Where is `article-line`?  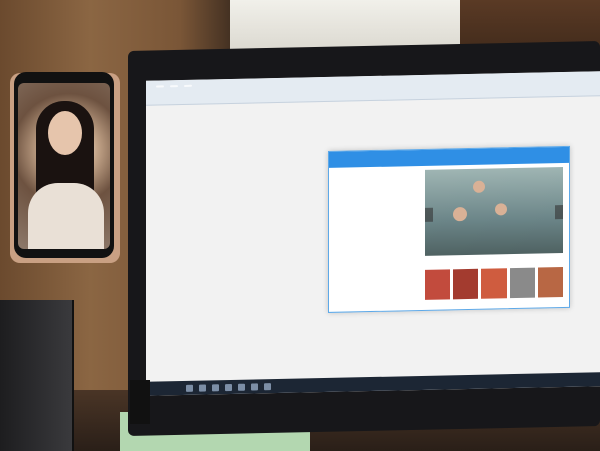
article-line is located at coordinates (379, 173).